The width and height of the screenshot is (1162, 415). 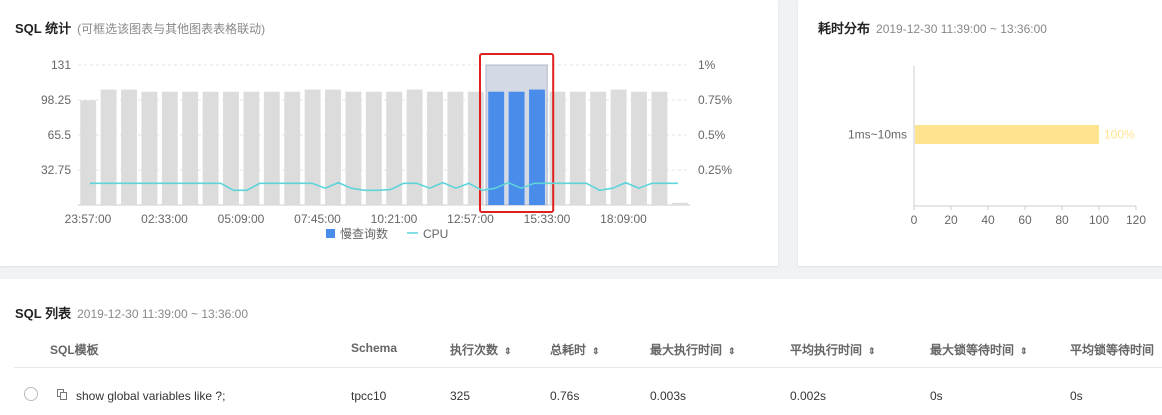 What do you see at coordinates (317, 219) in the screenshot?
I see `x-axis-tick: 07:45:00` at bounding box center [317, 219].